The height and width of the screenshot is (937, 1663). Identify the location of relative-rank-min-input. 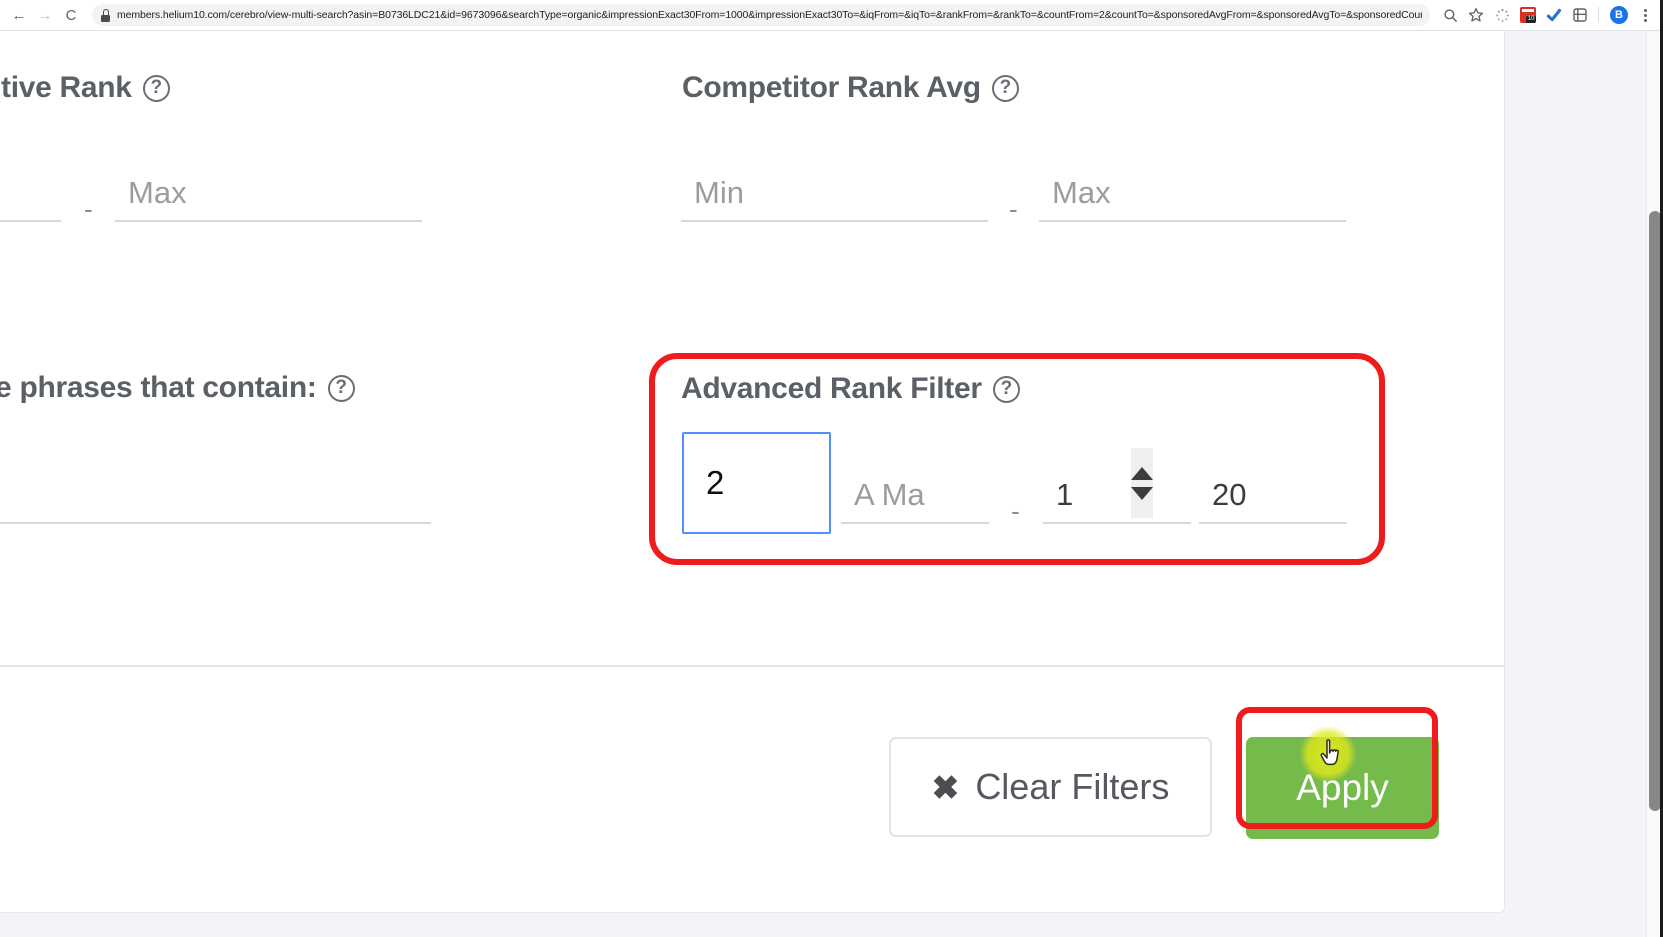
(30, 198).